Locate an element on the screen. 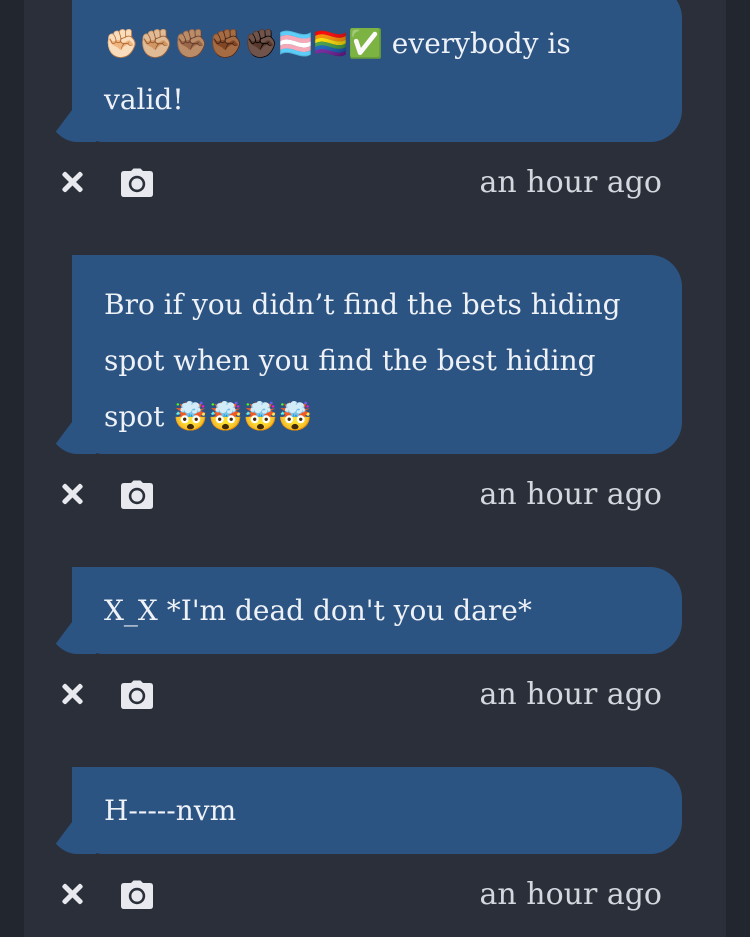 The width and height of the screenshot is (750, 937). message-text: ✊🏻✊🏼✊🏽✊🏾✊🏿🏳️‍⚧️🏳️‍🌈✅ everybody is valid! is located at coordinates (337, 71).